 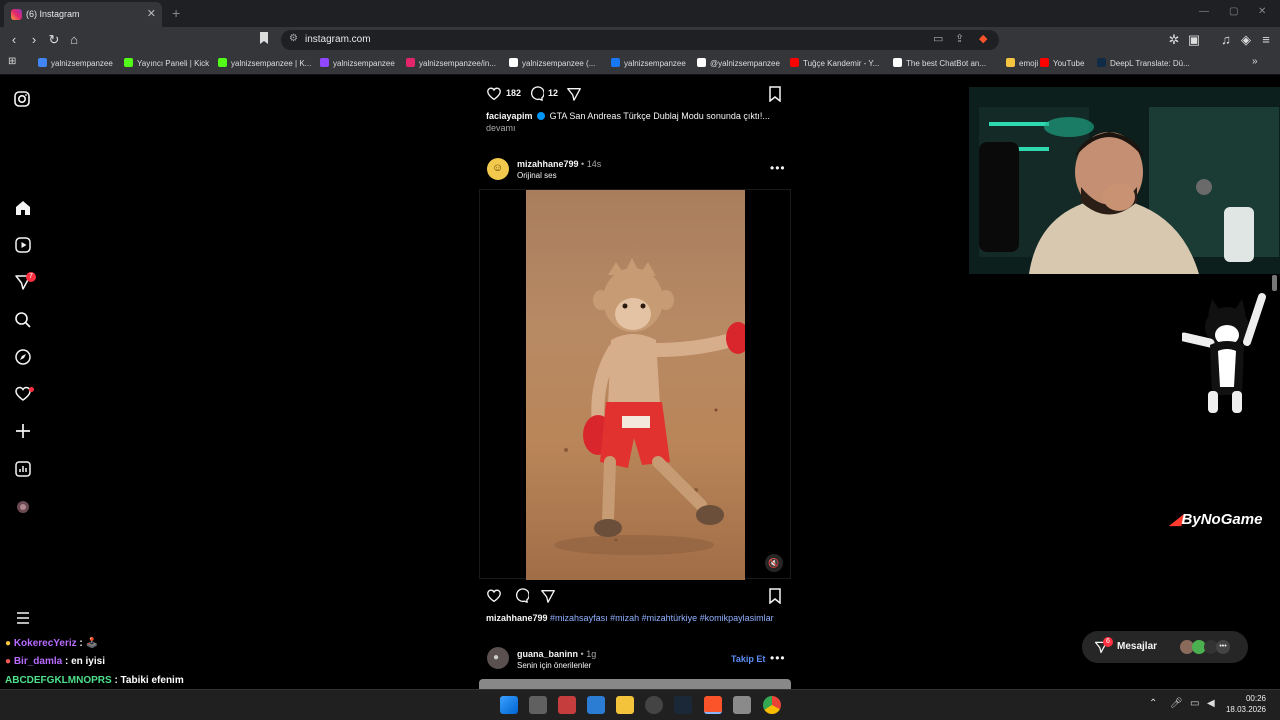 What do you see at coordinates (83, 14) in the screenshot?
I see `tab-instagram: (6) Instagram ✕` at bounding box center [83, 14].